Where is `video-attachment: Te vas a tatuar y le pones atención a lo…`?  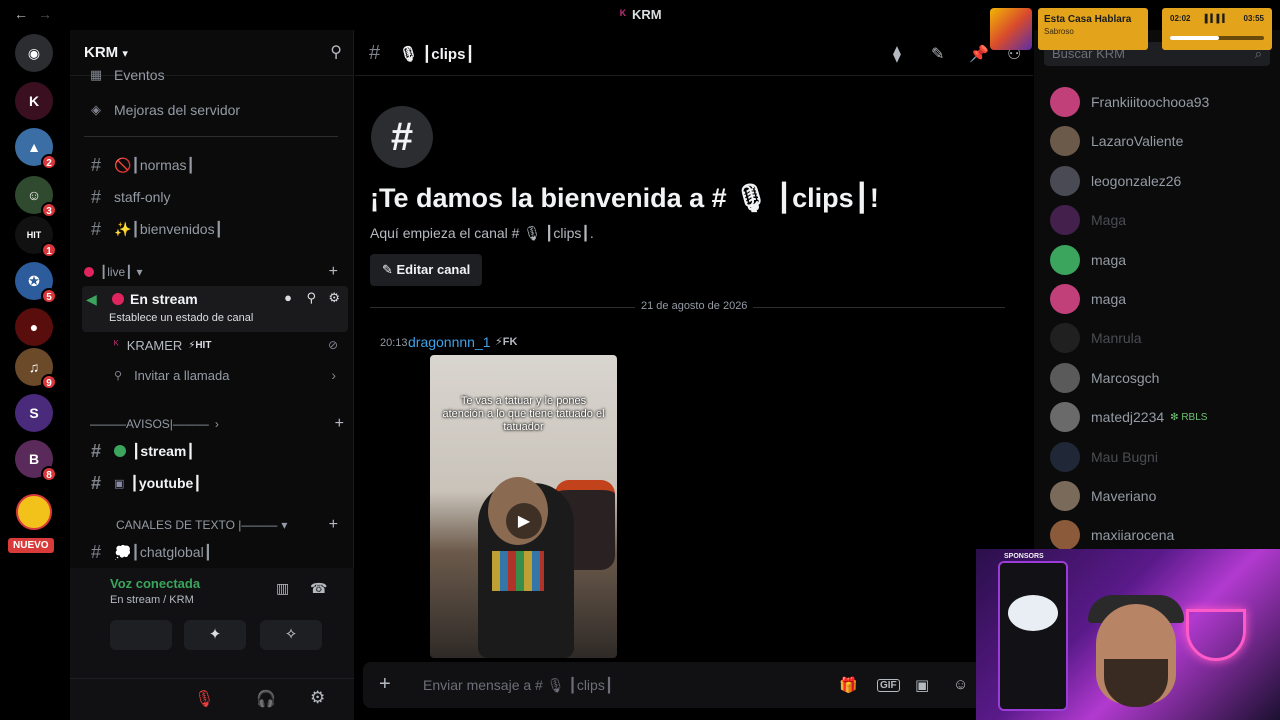
video-attachment: Te vas a tatuar y le pones atención a lo… is located at coordinates (523, 506).